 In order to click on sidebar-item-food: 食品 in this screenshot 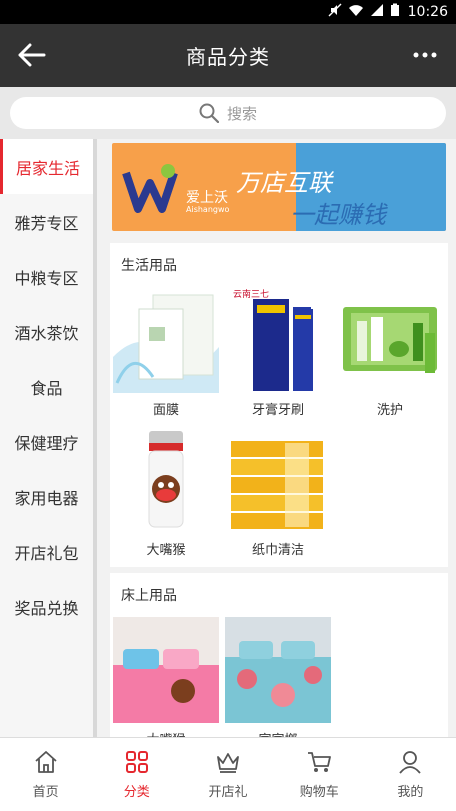, I will do `click(46, 386)`.